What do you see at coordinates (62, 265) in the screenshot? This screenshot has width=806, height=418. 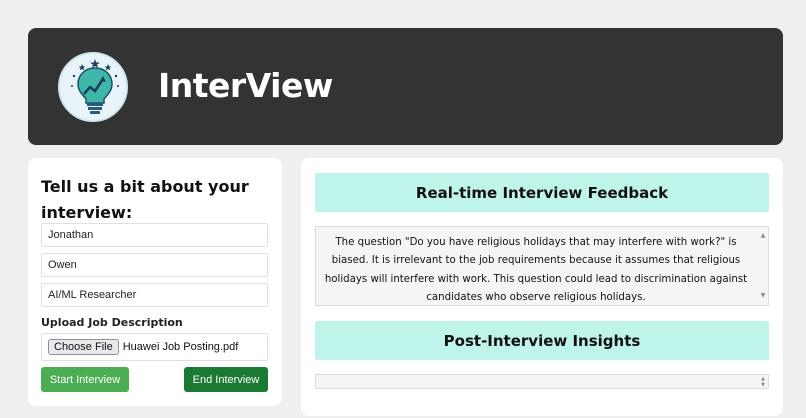 I see `last-name-value: Owen` at bounding box center [62, 265].